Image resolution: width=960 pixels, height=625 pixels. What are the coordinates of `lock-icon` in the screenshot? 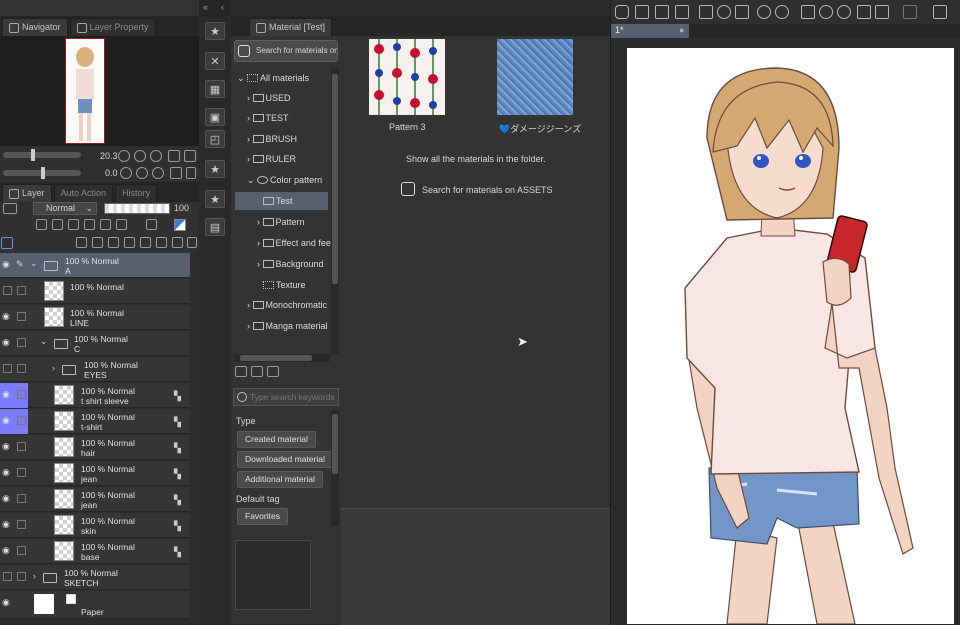 It's located at (89, 224).